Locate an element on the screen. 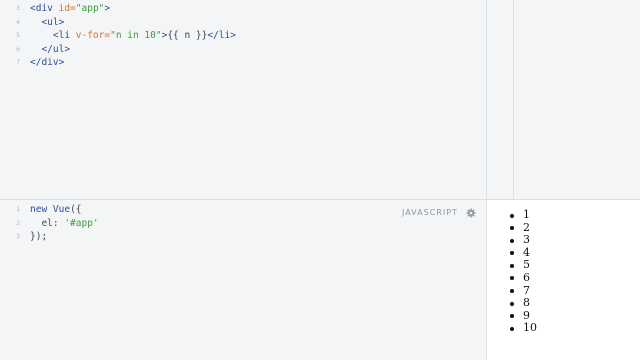 The width and height of the screenshot is (640, 360). line-number: 4 is located at coordinates (18, 21).